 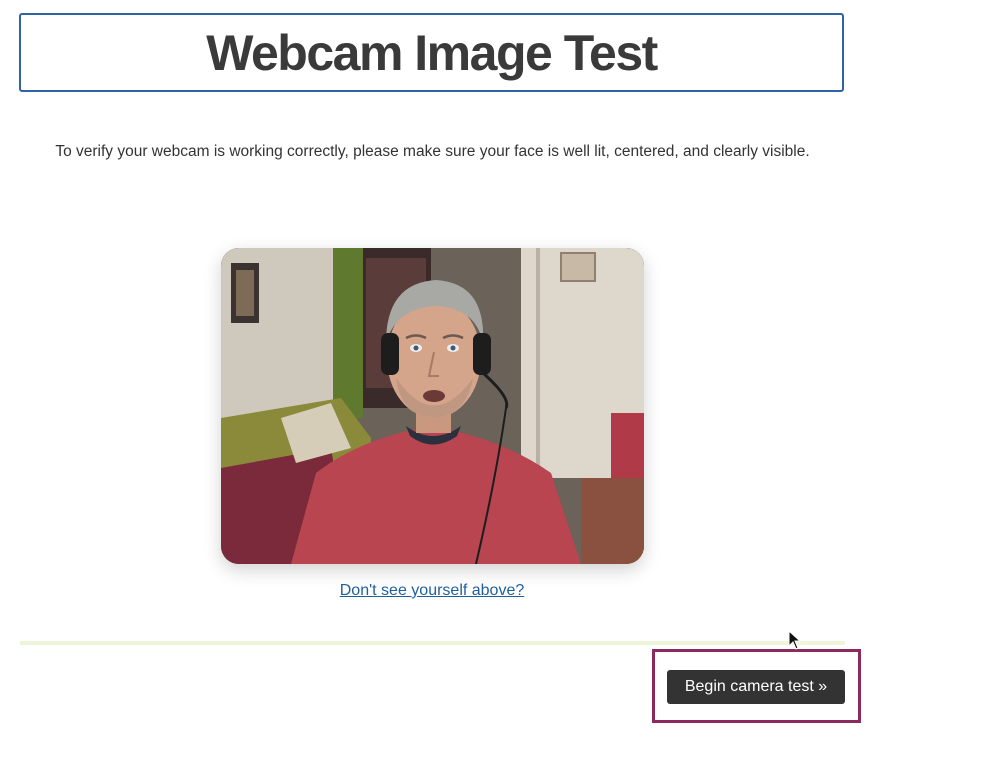 I want to click on mouse-pointer-icon, so click(x=795, y=640).